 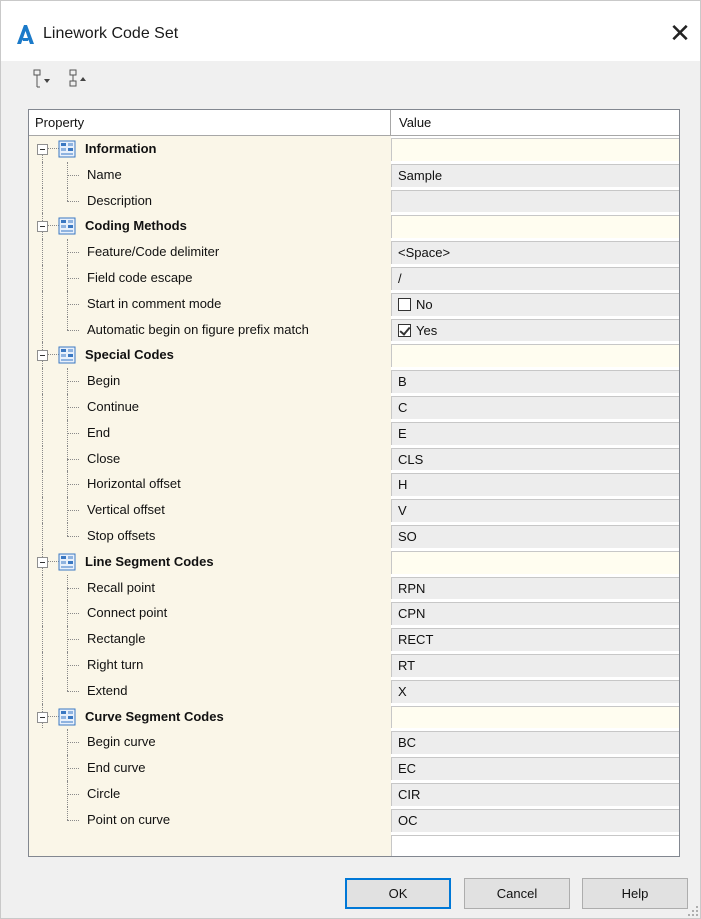 I want to click on property-row: Horizontal offset H, so click(x=354, y=484).